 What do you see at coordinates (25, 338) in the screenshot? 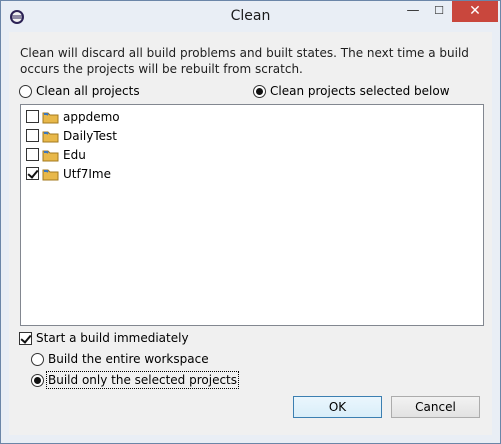
I see `start-build-checkbox` at bounding box center [25, 338].